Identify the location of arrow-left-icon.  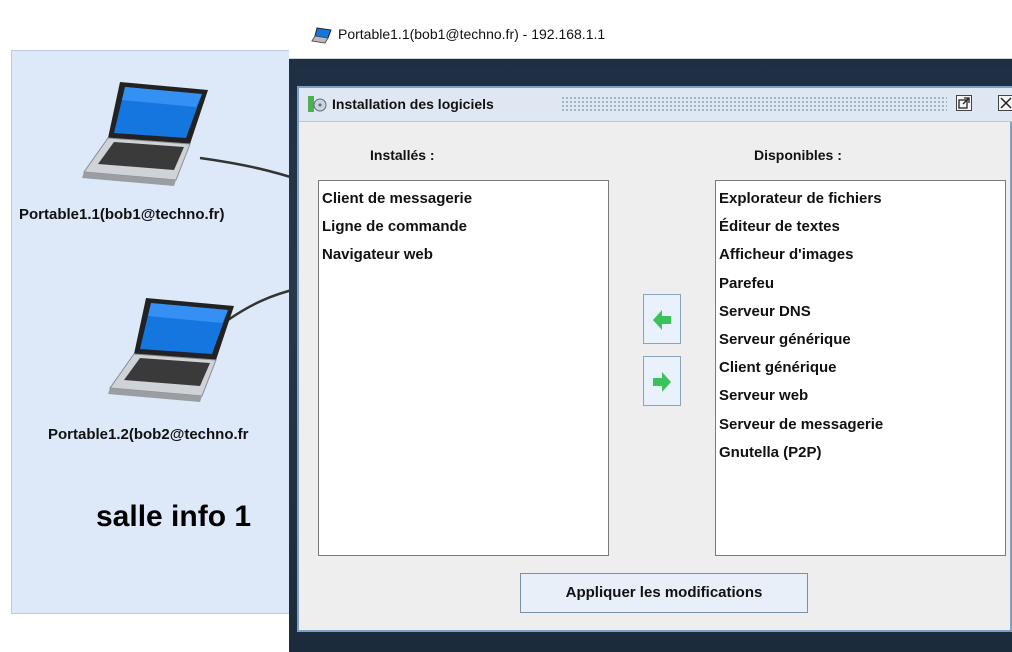
(662, 320).